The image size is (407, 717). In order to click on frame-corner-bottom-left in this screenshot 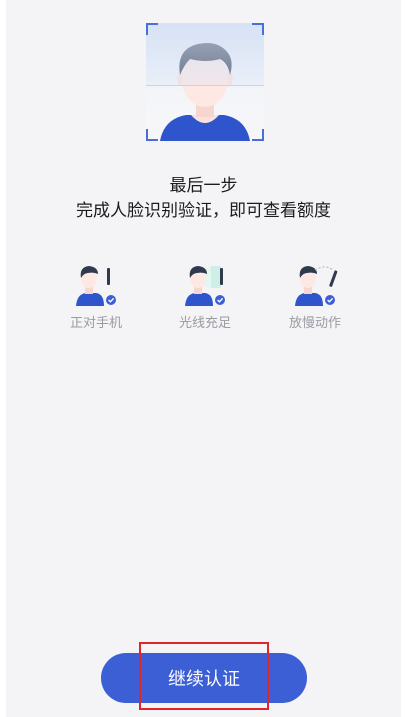, I will do `click(152, 135)`.